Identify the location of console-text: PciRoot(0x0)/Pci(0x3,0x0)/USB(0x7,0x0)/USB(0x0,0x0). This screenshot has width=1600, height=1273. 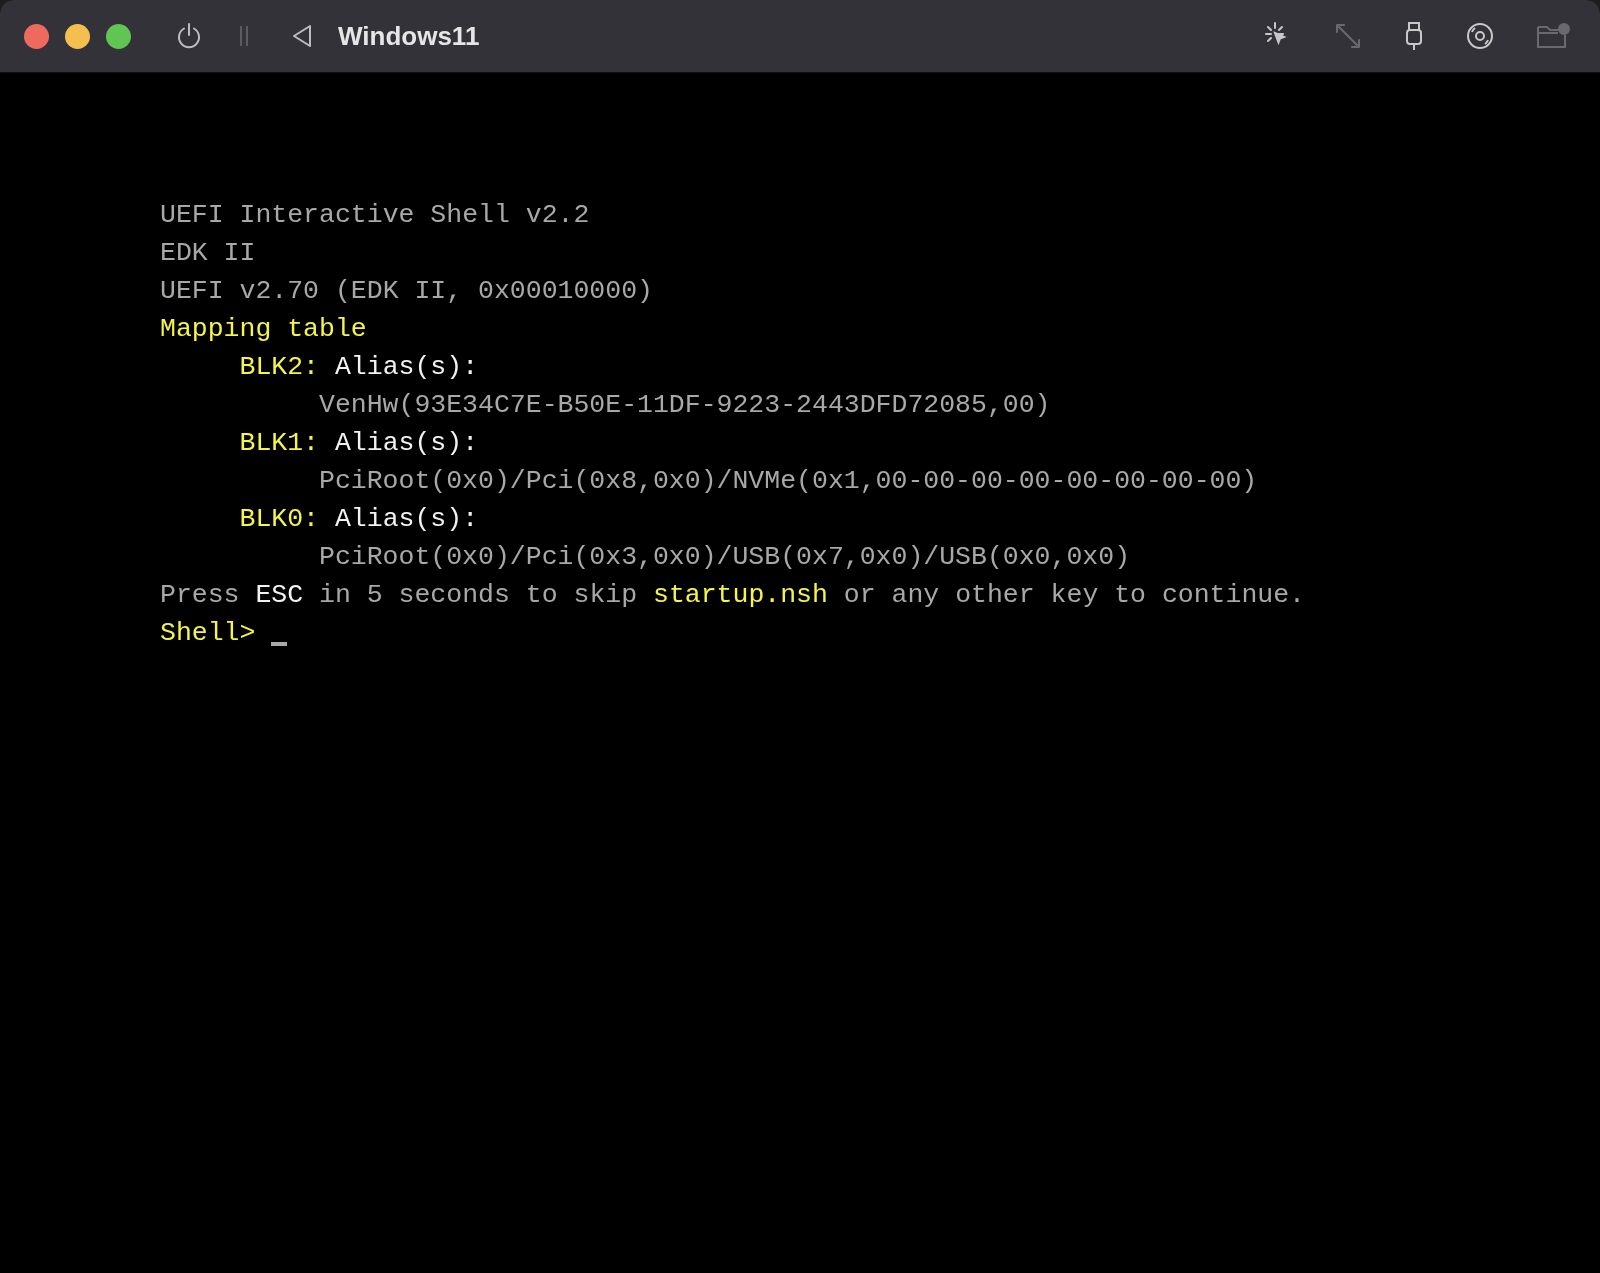
(725, 557).